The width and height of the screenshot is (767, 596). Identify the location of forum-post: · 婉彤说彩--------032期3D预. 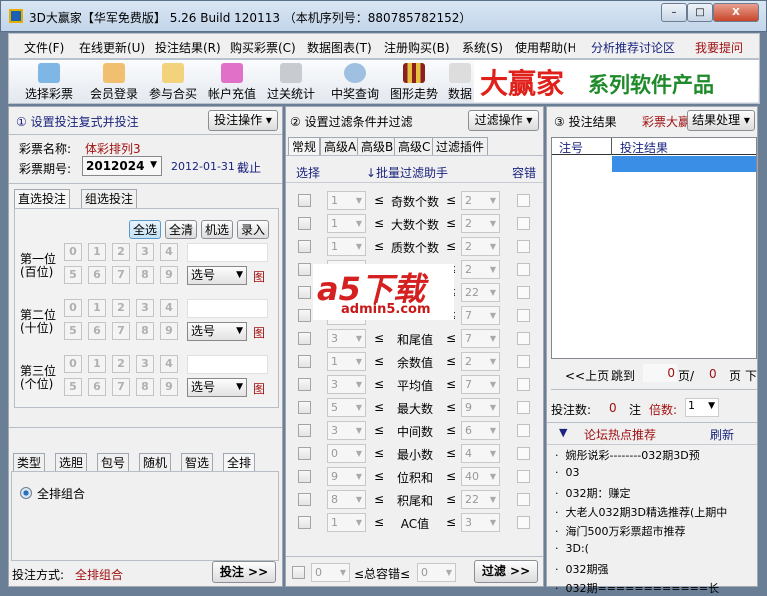
(652, 455).